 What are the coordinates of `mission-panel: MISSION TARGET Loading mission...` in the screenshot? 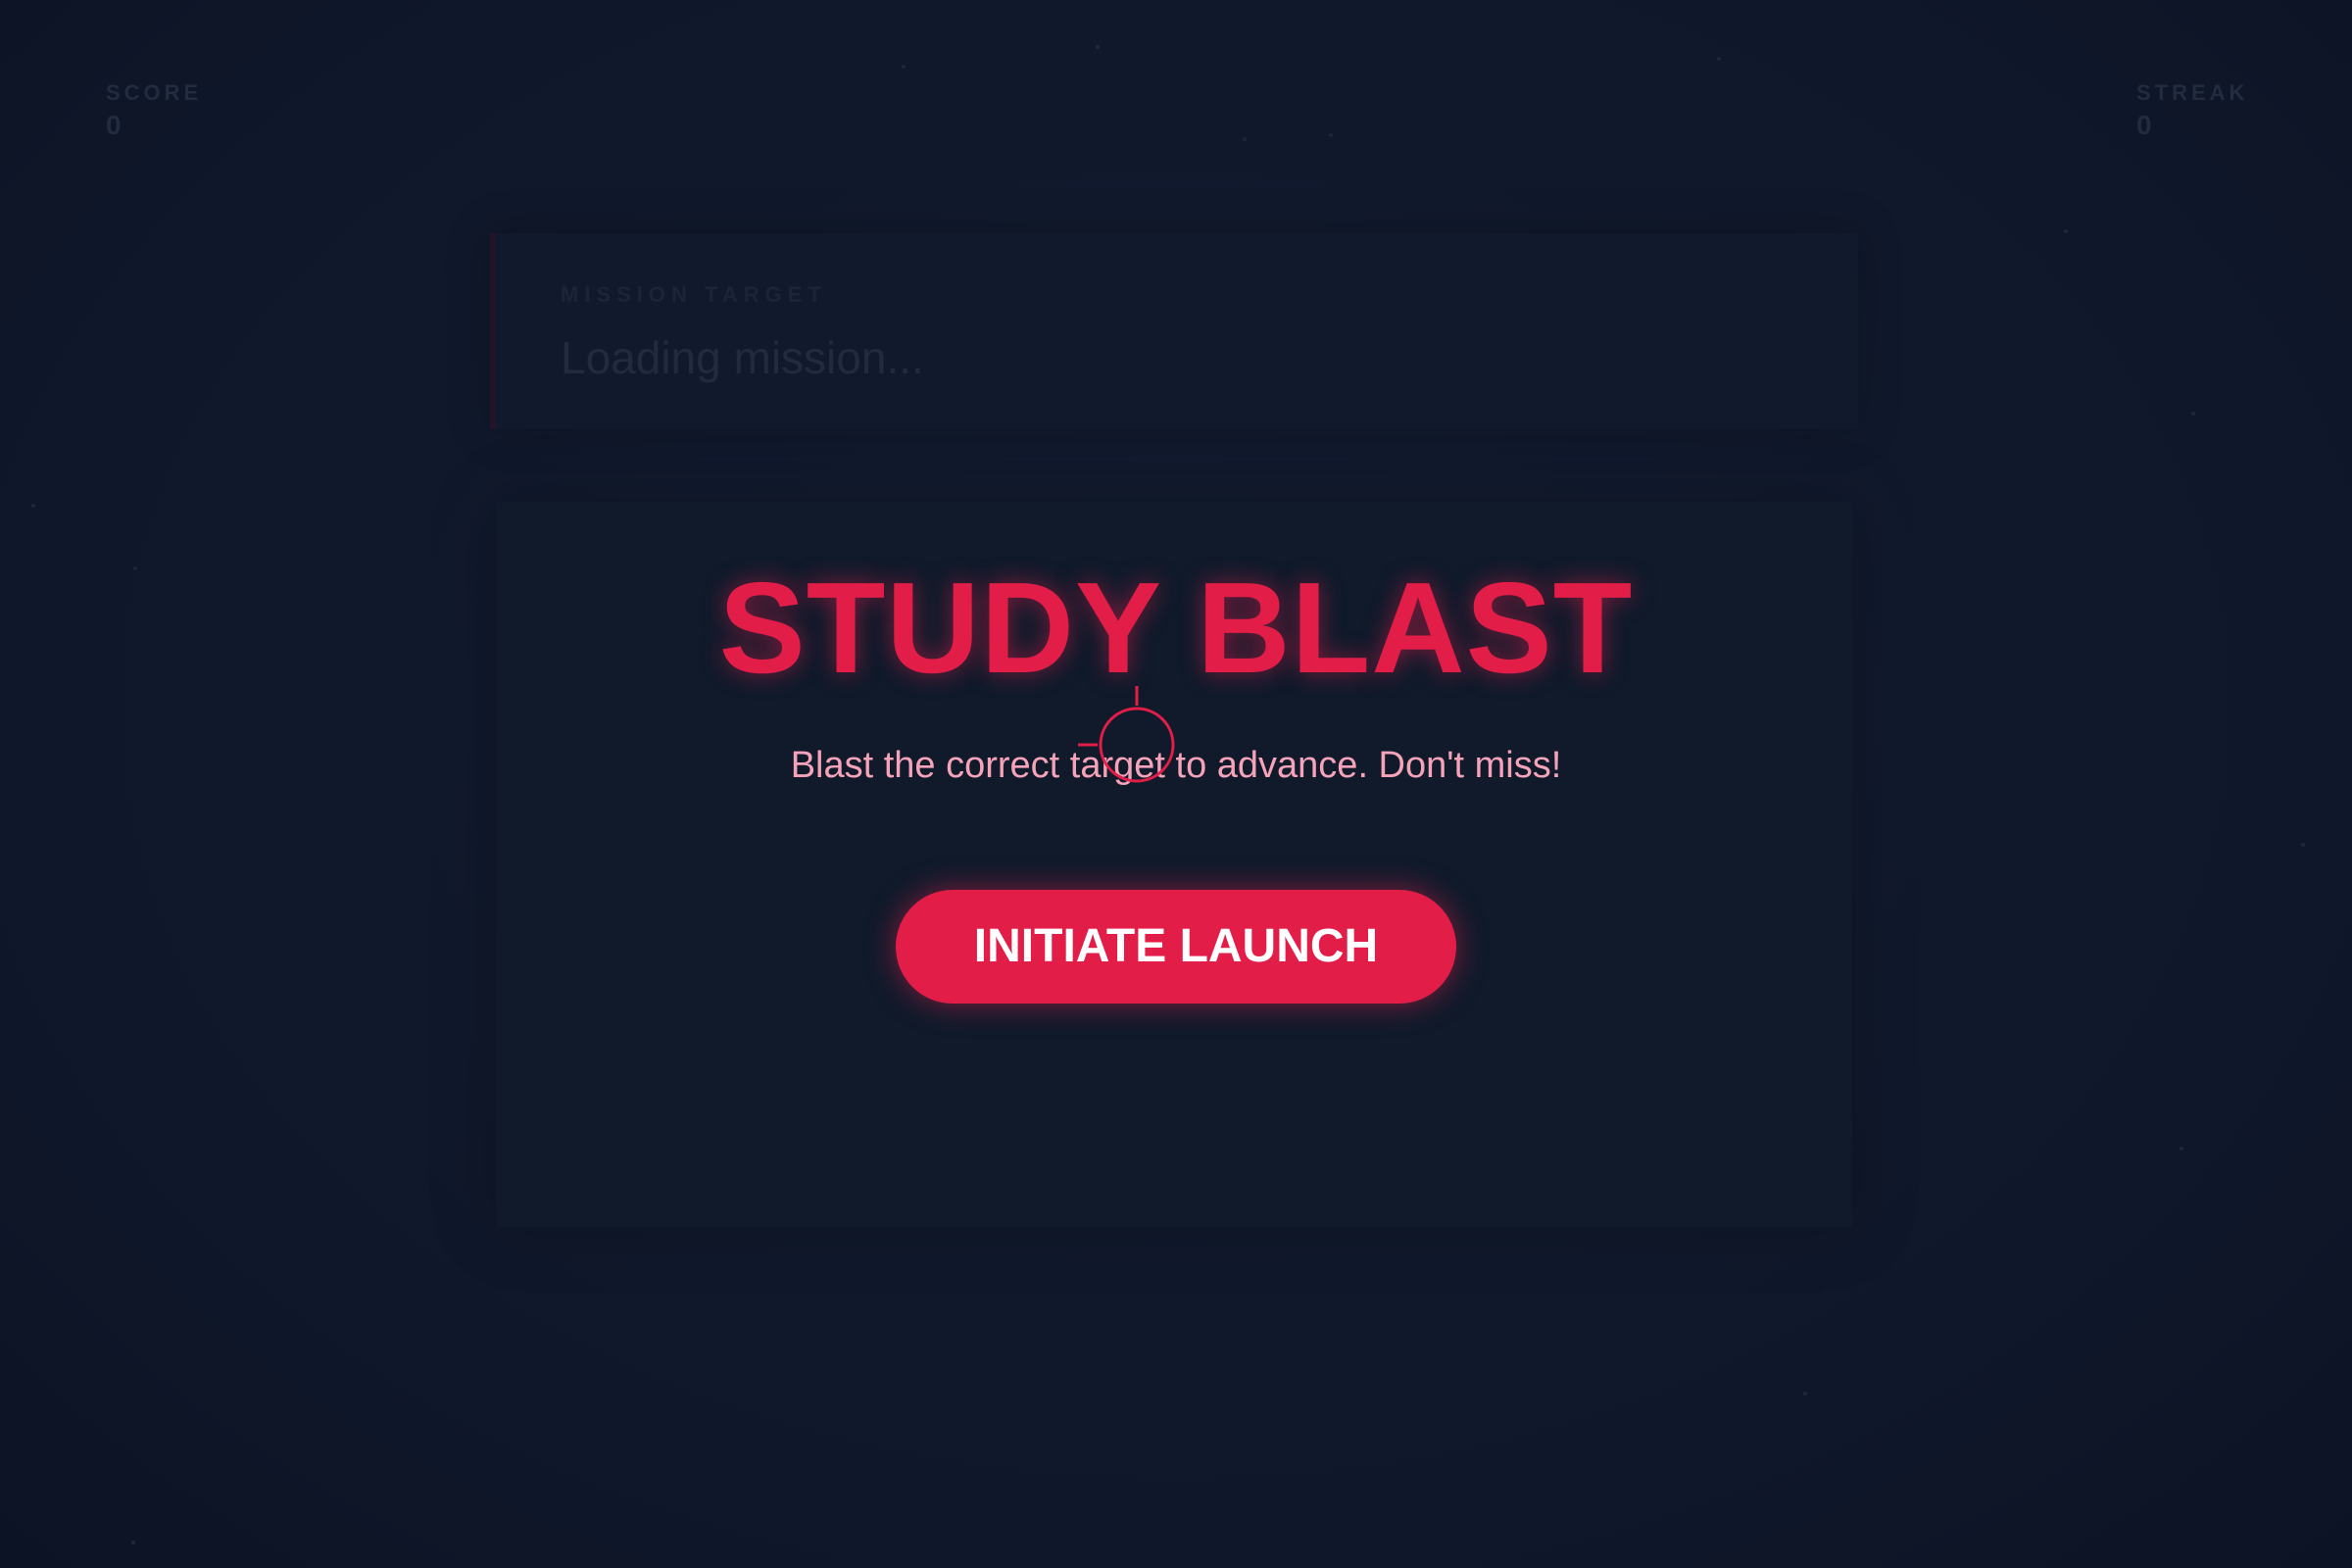 It's located at (1174, 331).